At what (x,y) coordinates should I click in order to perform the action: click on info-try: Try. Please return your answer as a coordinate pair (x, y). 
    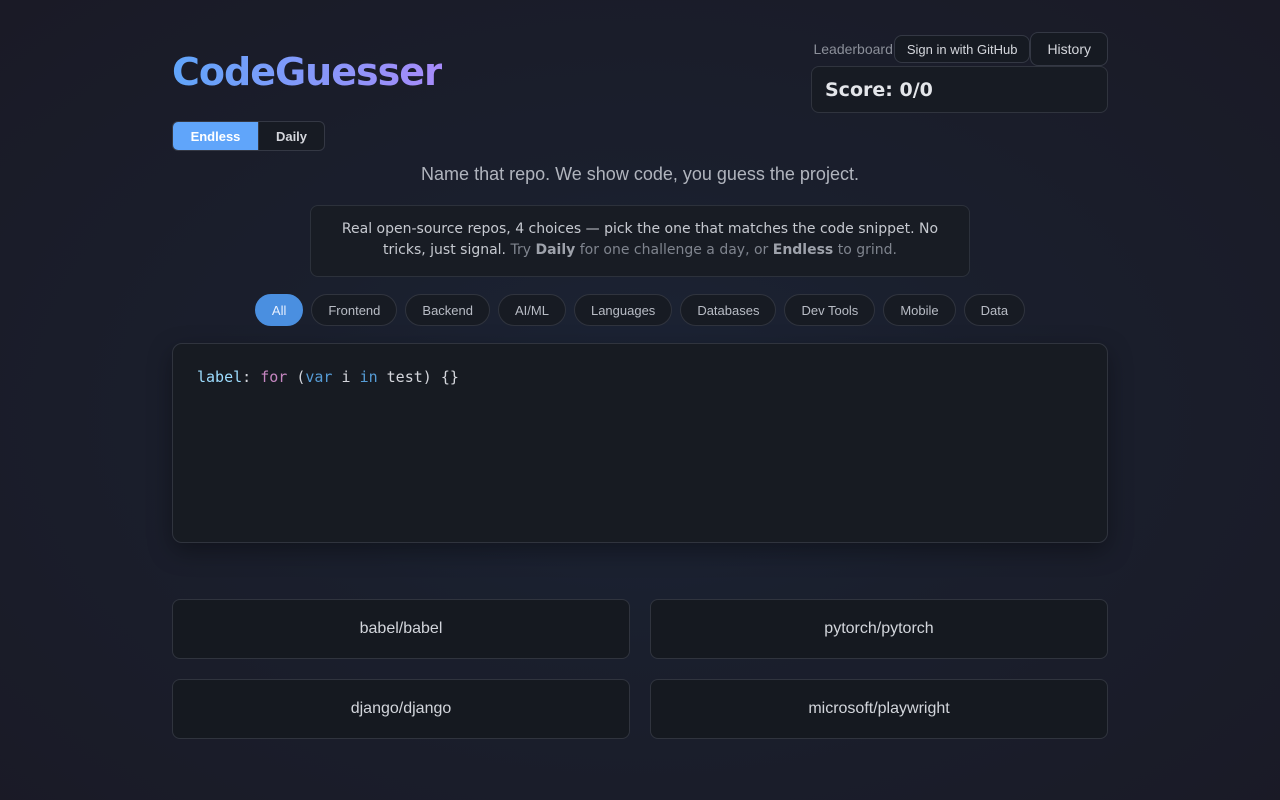
    Looking at the image, I should click on (521, 250).